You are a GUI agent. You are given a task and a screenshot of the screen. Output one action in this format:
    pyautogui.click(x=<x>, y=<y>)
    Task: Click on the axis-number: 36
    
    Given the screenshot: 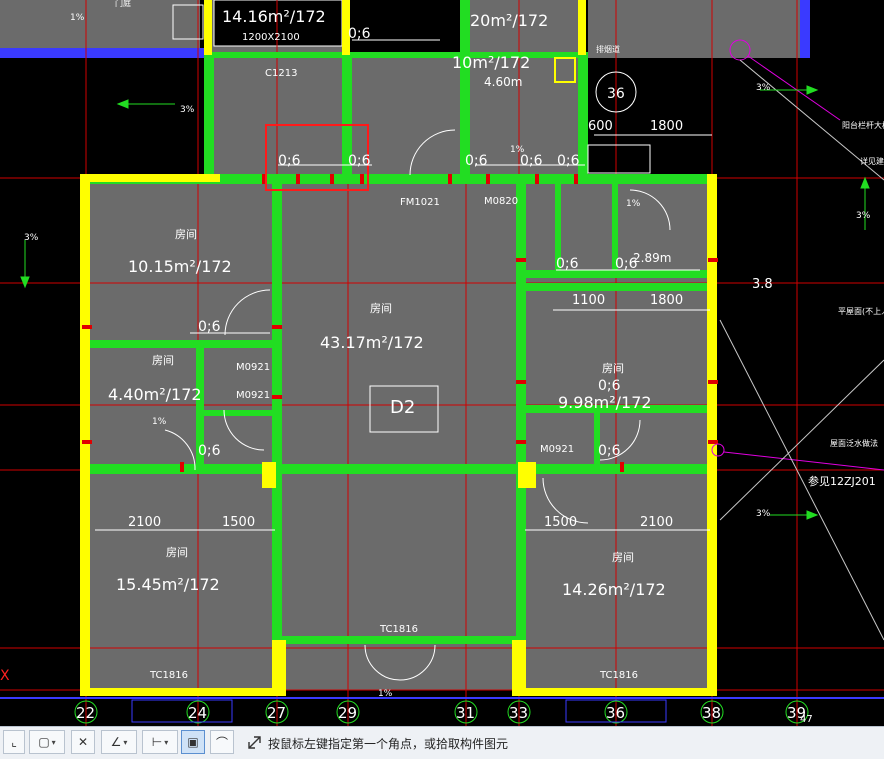 What is the action you would take?
    pyautogui.click(x=615, y=713)
    